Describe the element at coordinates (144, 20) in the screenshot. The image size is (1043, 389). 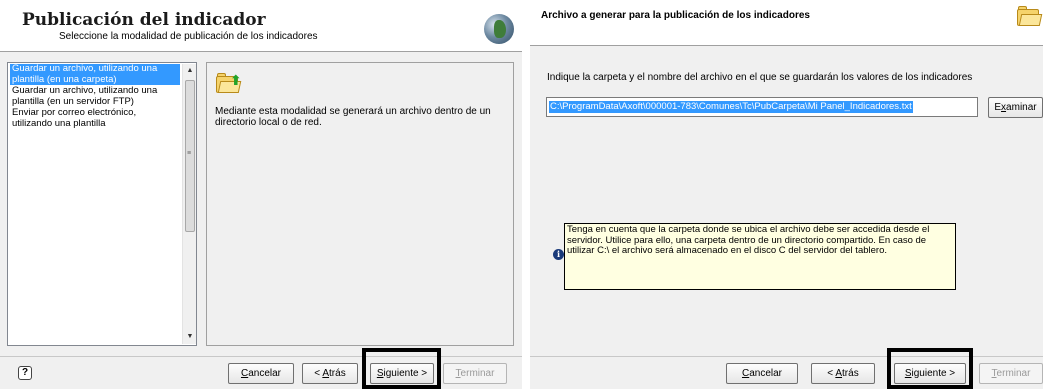
I see `page-title: Publicación del indicador` at that location.